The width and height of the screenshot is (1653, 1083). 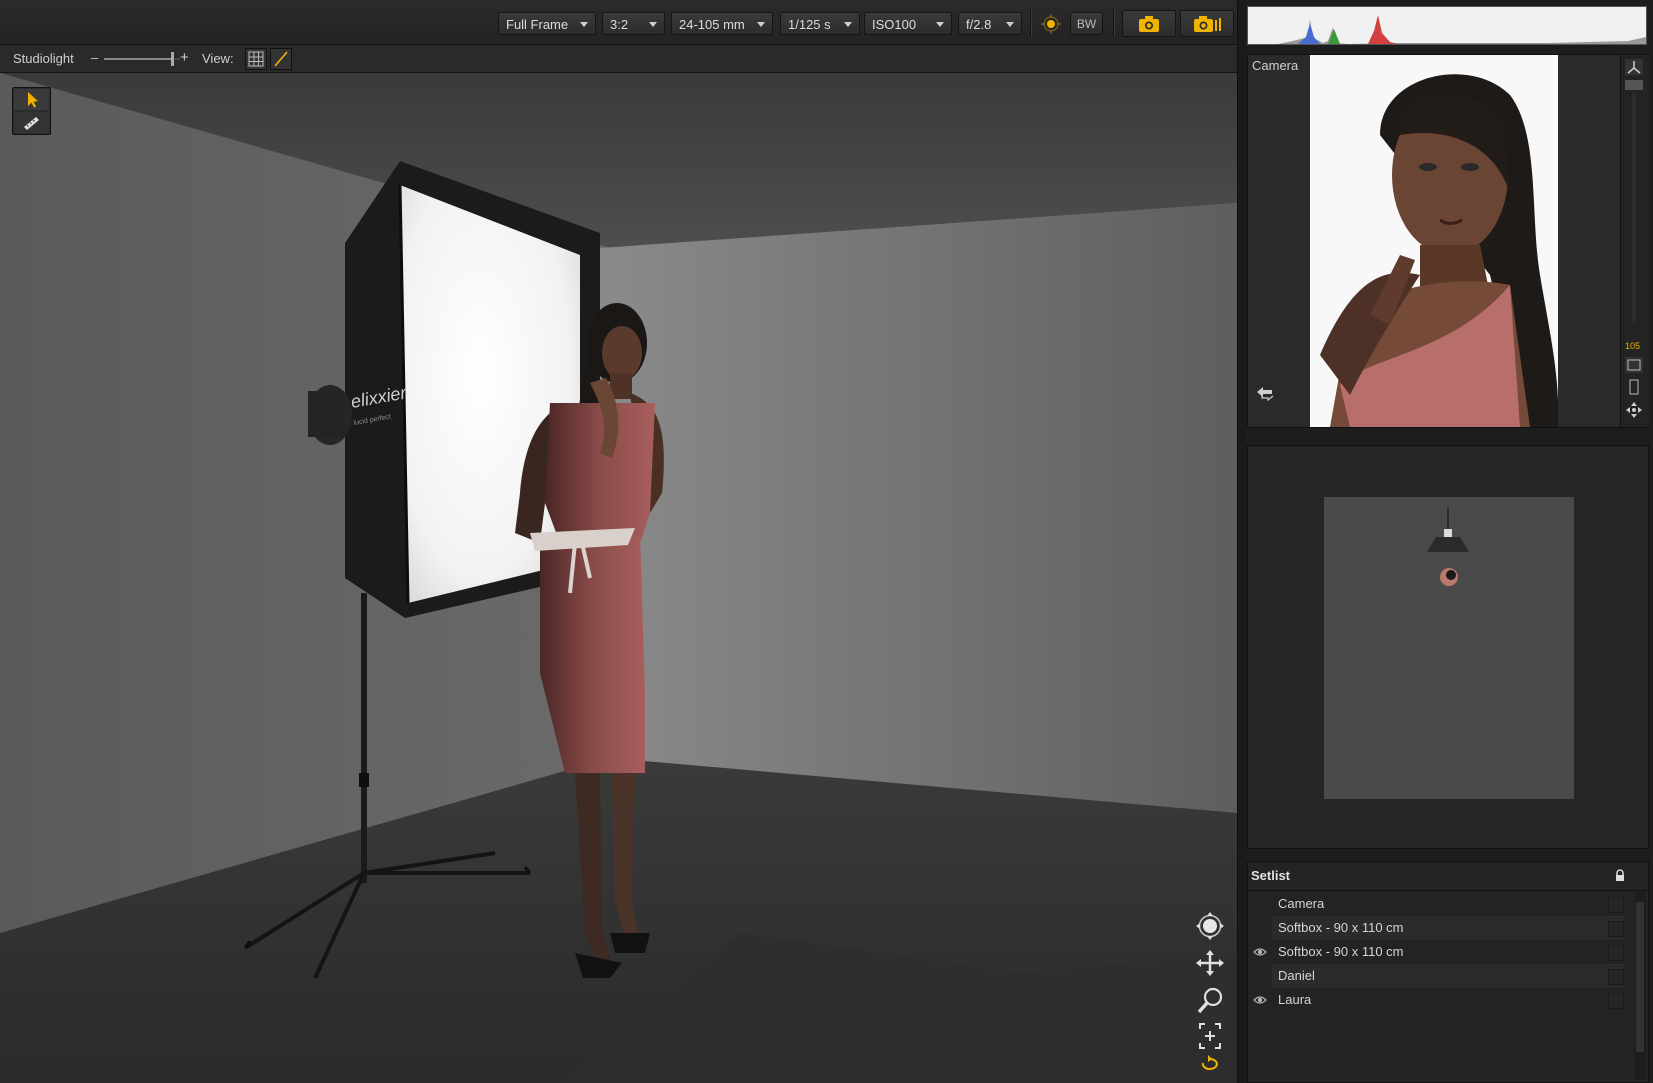 I want to click on studiolight-bar: Studiolight – + View:, so click(x=618, y=59).